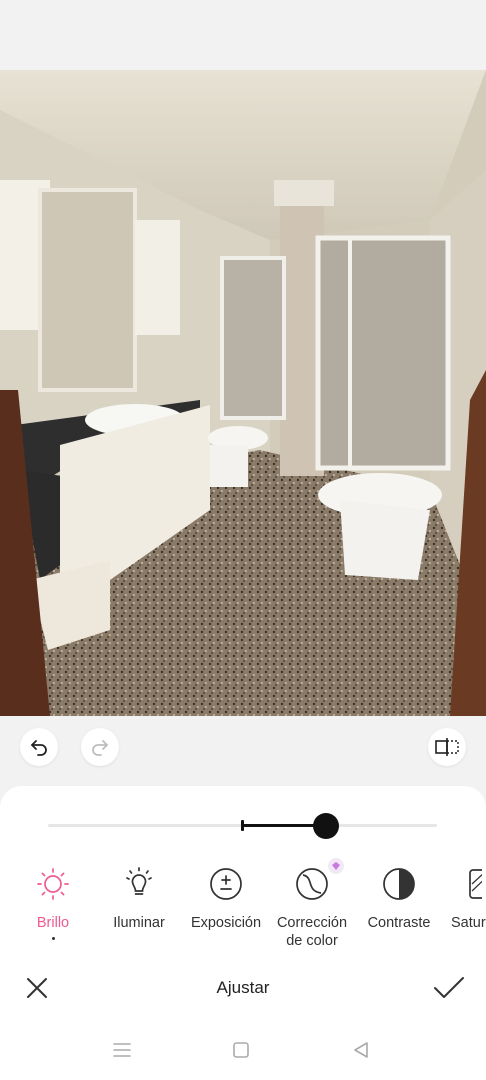 This screenshot has height=1080, width=486. I want to click on tool-label: Satur, so click(468, 923).